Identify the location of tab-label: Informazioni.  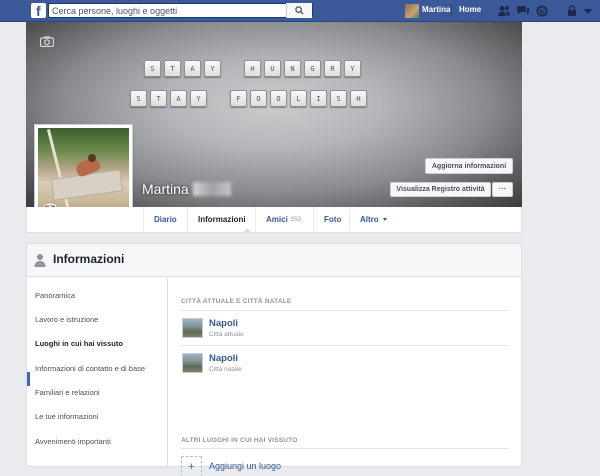
(222, 219).